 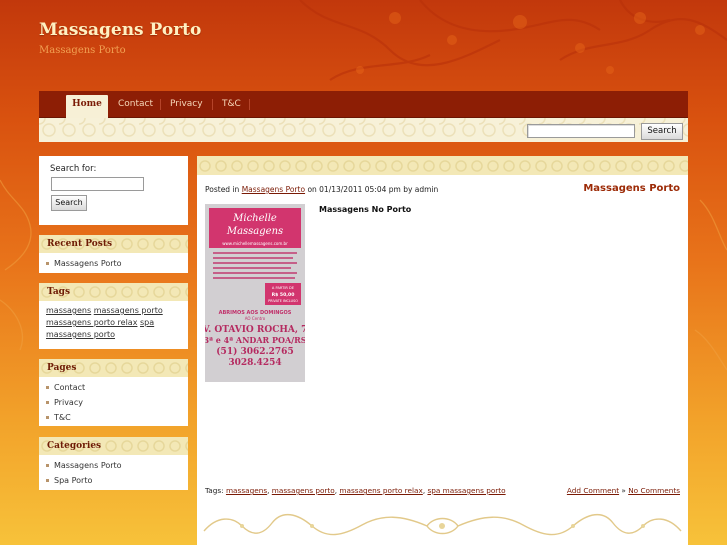 What do you see at coordinates (82, 50) in the screenshot?
I see `site-tagline: Massagens Porto` at bounding box center [82, 50].